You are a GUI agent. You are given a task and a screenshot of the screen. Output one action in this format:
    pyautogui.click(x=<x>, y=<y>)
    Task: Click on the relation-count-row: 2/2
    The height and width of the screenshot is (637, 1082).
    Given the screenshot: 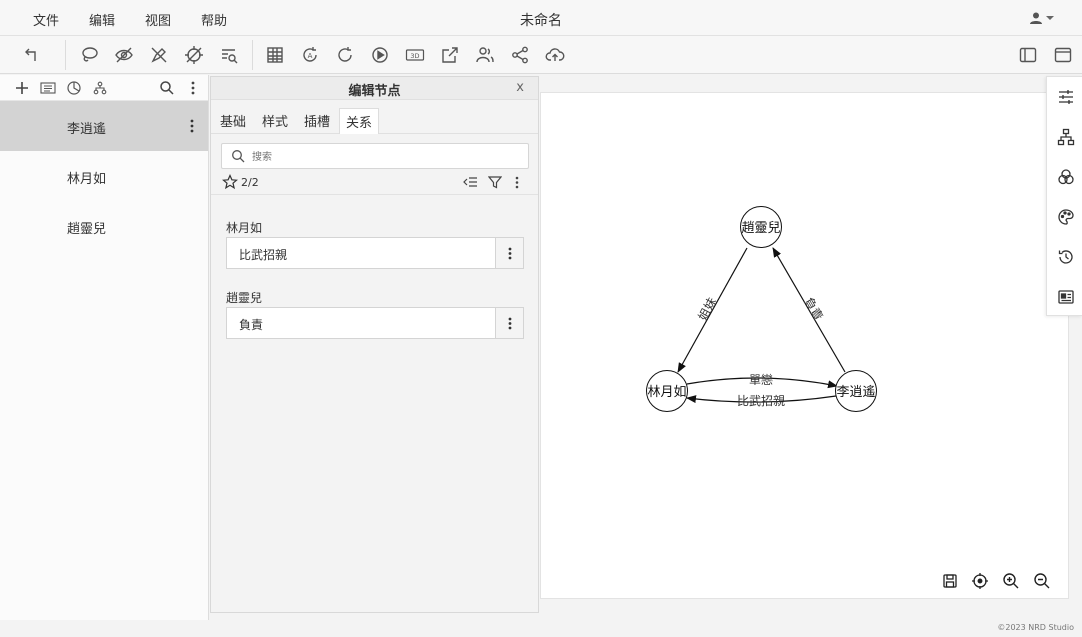 What is the action you would take?
    pyautogui.click(x=377, y=183)
    